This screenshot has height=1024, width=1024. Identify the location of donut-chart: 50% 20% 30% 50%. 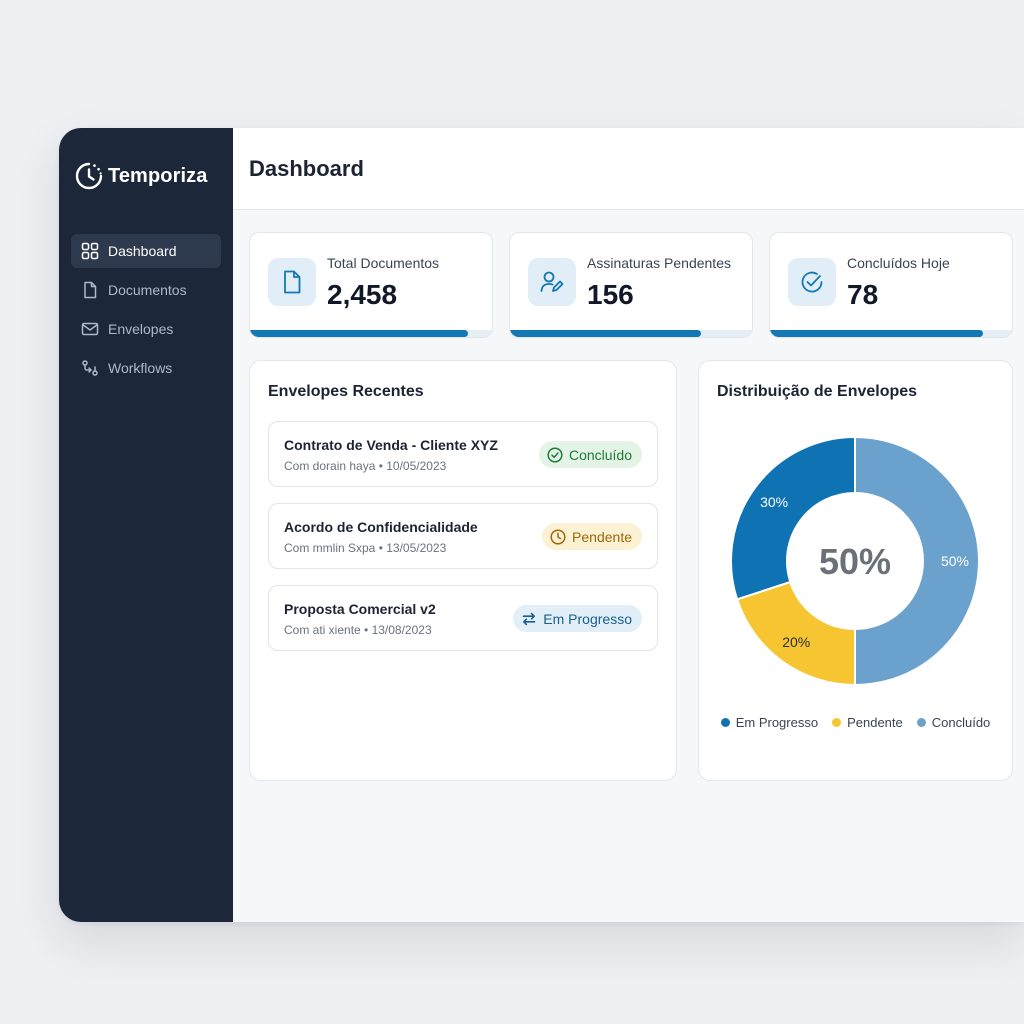
(855, 561).